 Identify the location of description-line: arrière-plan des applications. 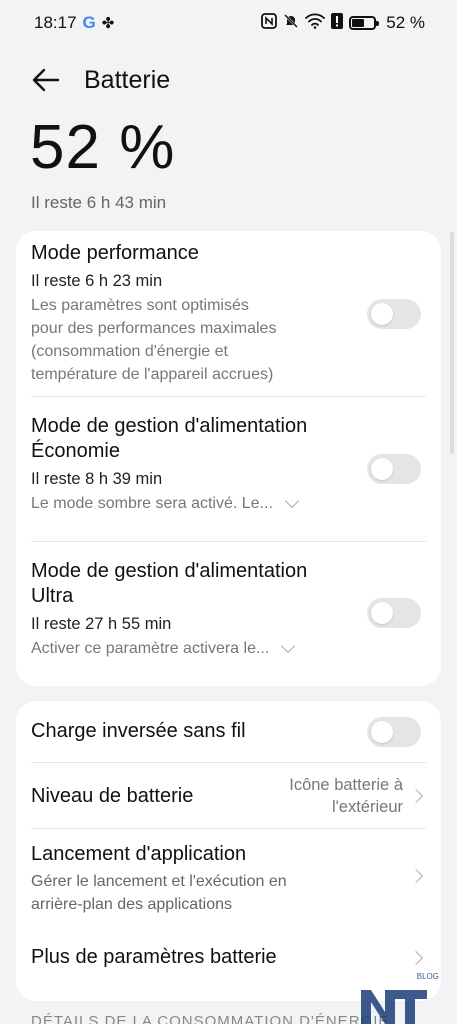
(131, 904).